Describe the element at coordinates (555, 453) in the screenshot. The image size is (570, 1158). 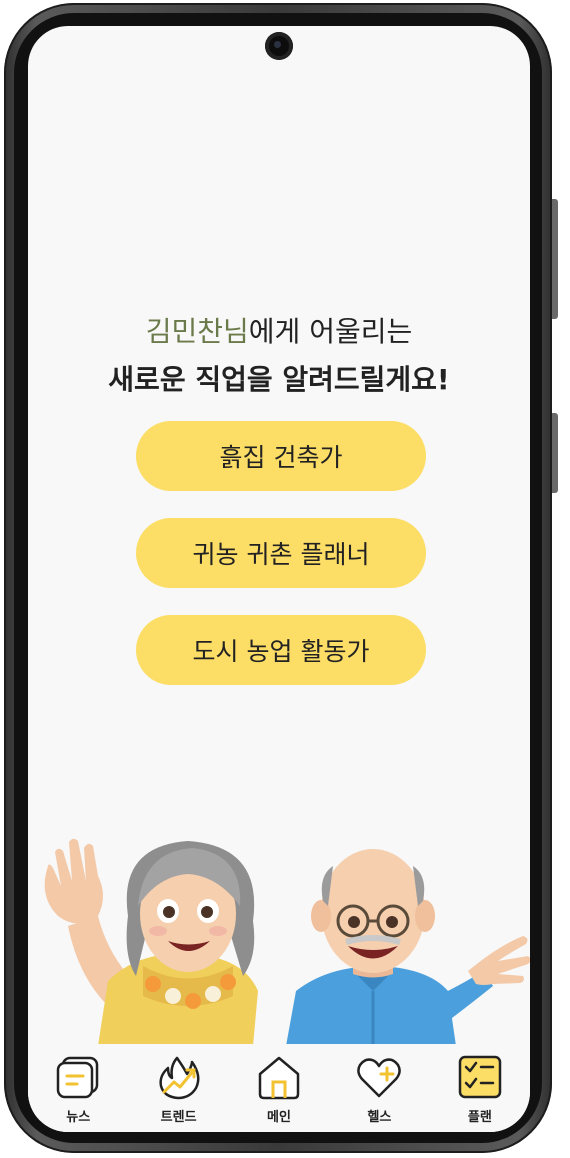
I see `power-button` at that location.